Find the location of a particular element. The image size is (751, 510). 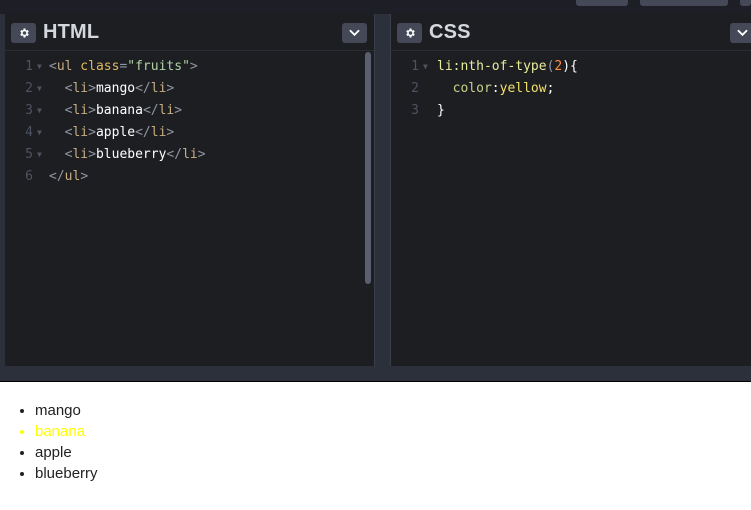

code-line: 6 </ul> is located at coordinates (189, 177).